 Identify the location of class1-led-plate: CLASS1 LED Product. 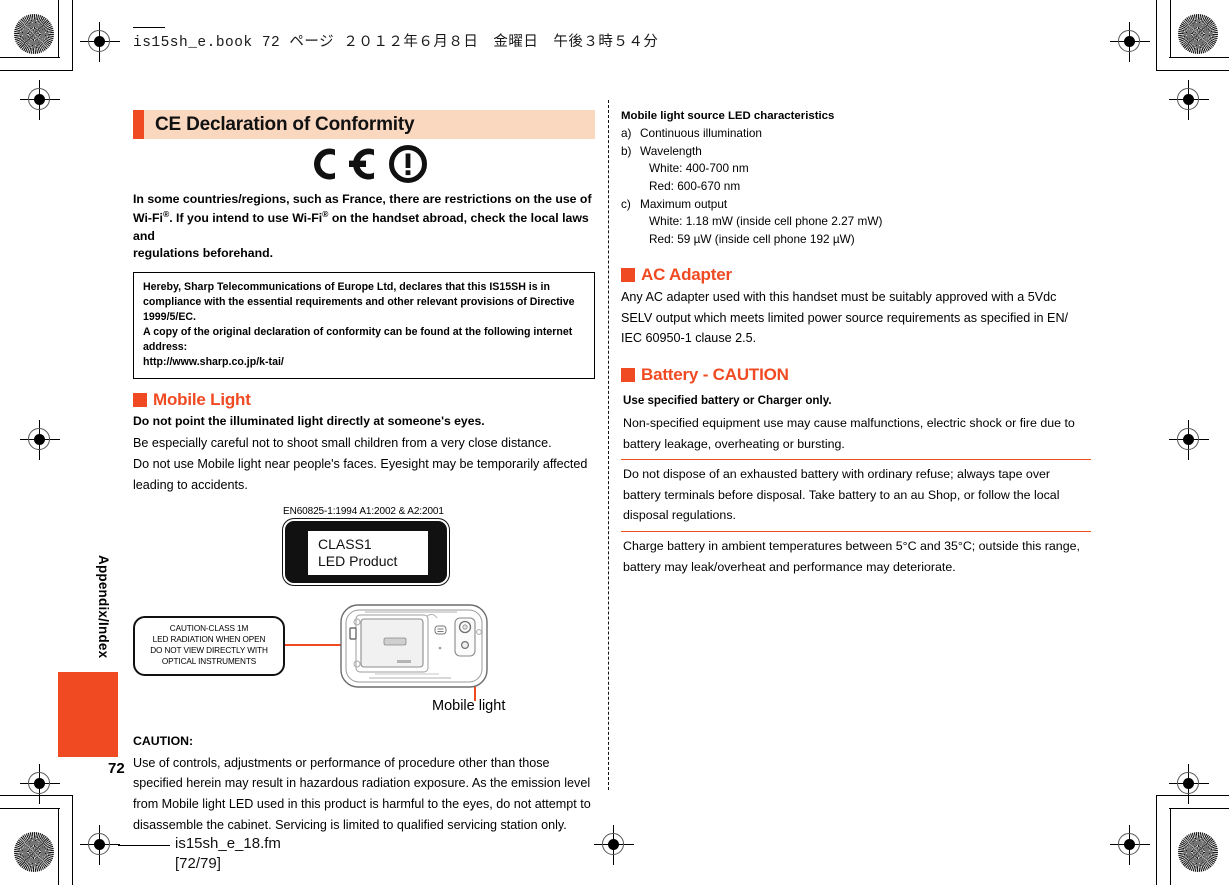
(366, 551).